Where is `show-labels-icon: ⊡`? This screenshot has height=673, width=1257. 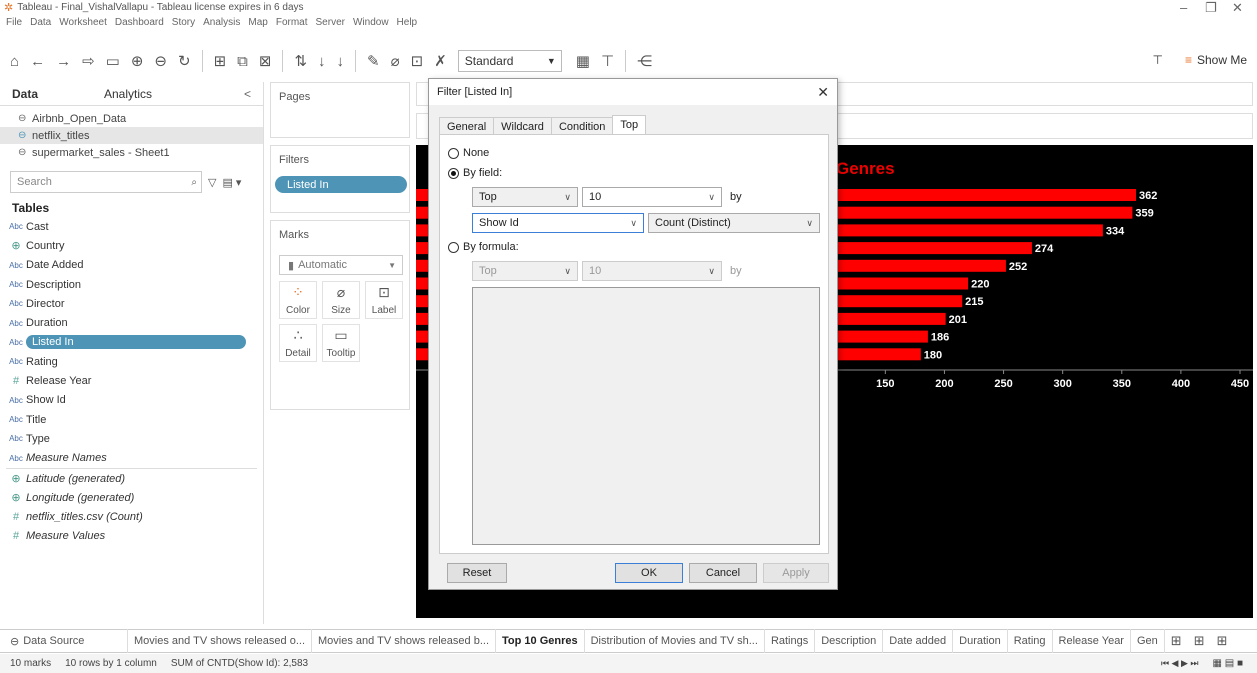 show-labels-icon: ⊡ is located at coordinates (417, 61).